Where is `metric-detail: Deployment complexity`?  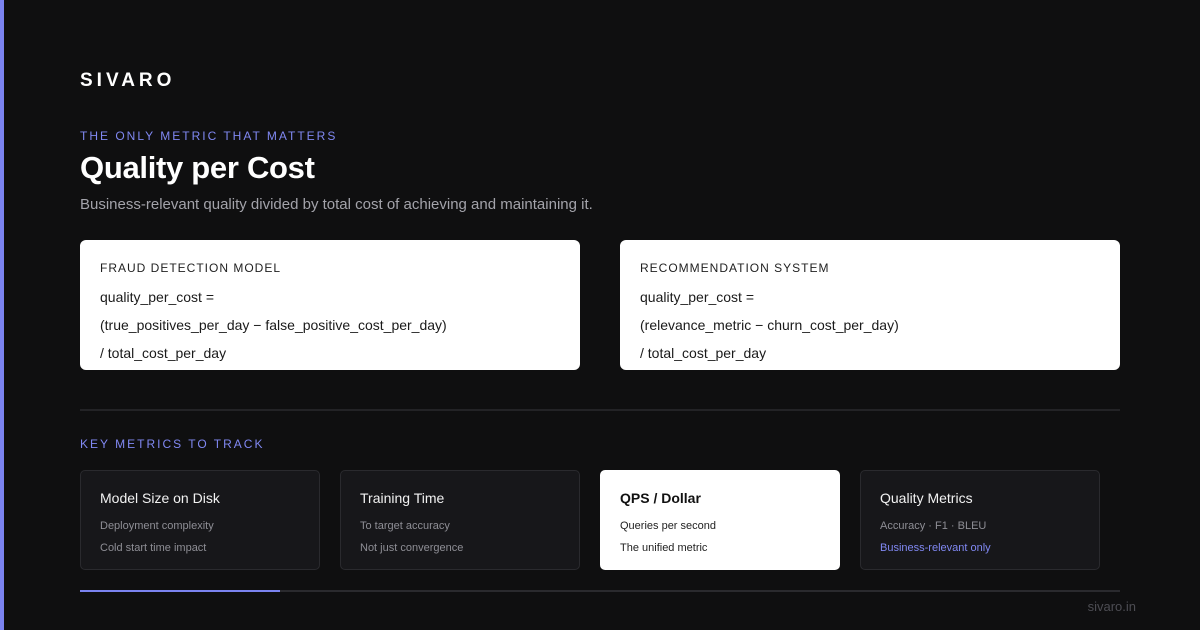
metric-detail: Deployment complexity is located at coordinates (157, 526).